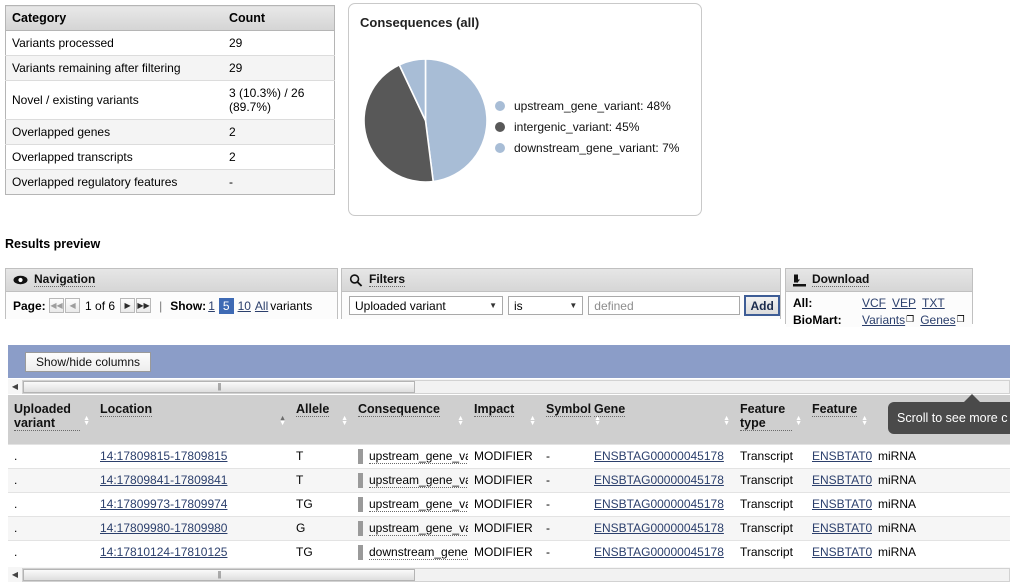 This screenshot has height=584, width=1010. What do you see at coordinates (597, 147) in the screenshot?
I see `legend-label: downstream_gene_variant: 7%` at bounding box center [597, 147].